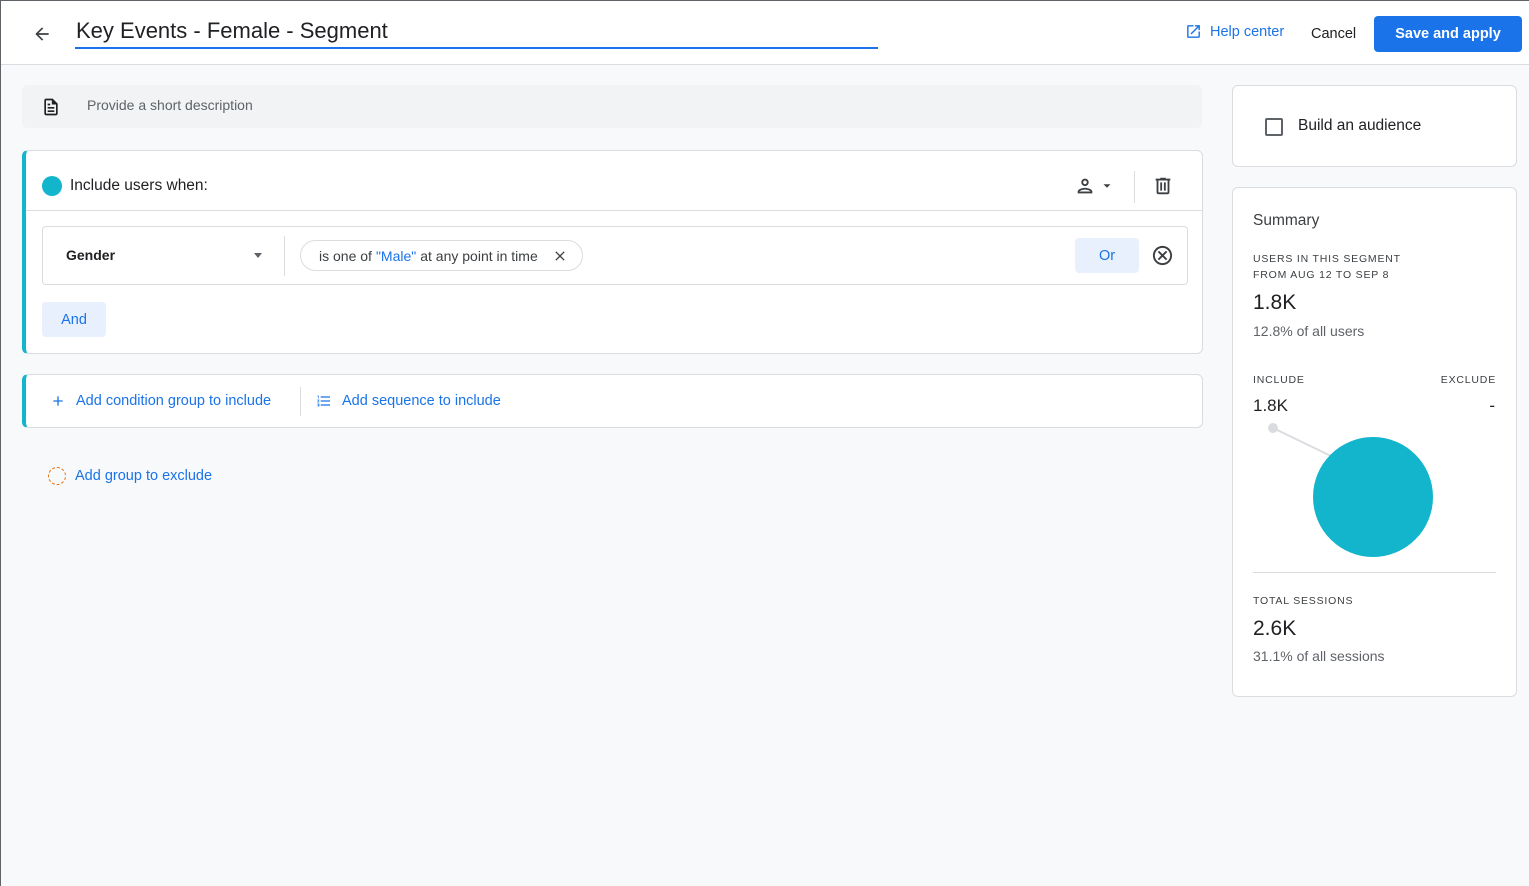  I want to click on person-icon, so click(1085, 186).